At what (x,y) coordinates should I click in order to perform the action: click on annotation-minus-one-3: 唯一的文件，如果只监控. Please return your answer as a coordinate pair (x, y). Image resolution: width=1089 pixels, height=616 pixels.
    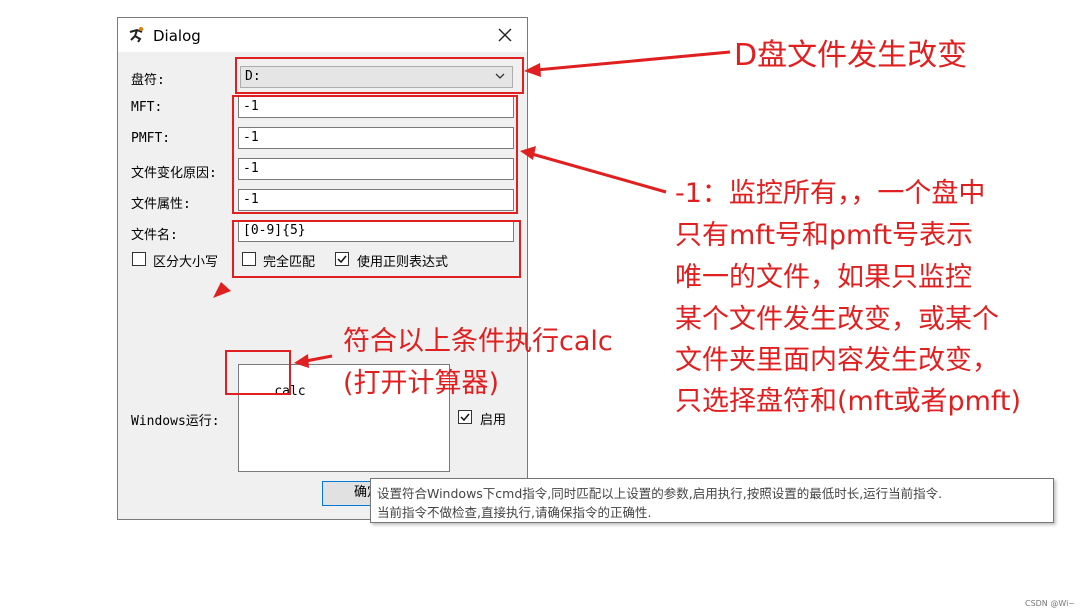
    Looking at the image, I should click on (823, 277).